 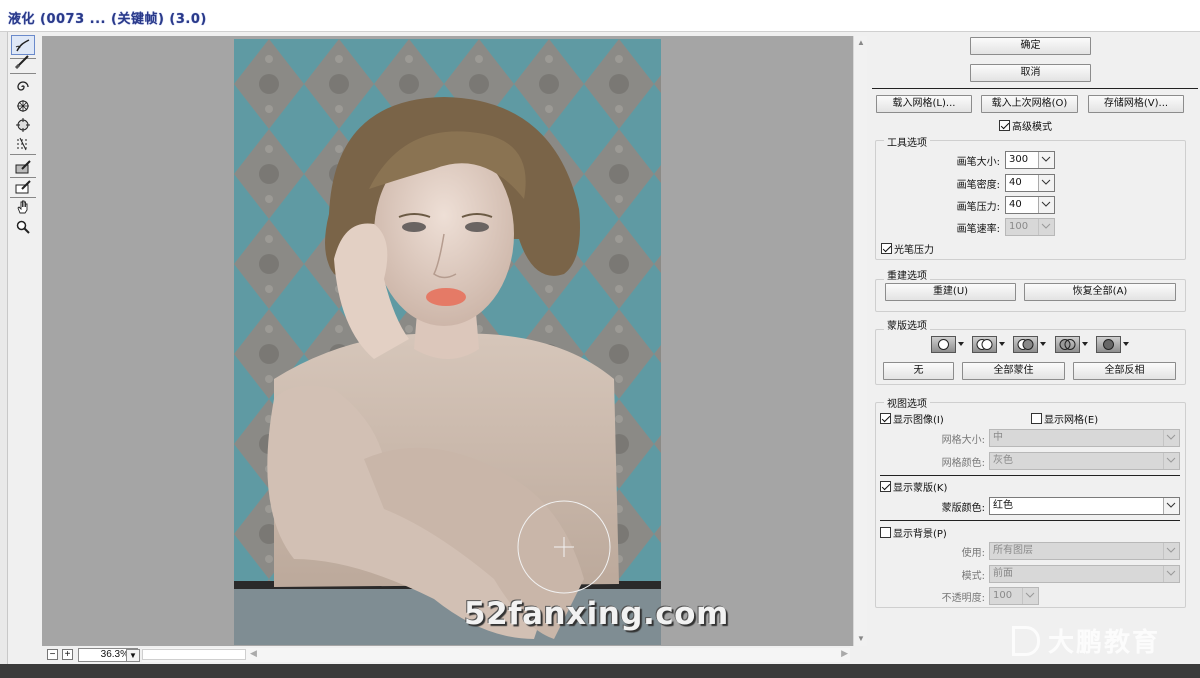 What do you see at coordinates (1030, 160) in the screenshot?
I see `brush-size-field: 300` at bounding box center [1030, 160].